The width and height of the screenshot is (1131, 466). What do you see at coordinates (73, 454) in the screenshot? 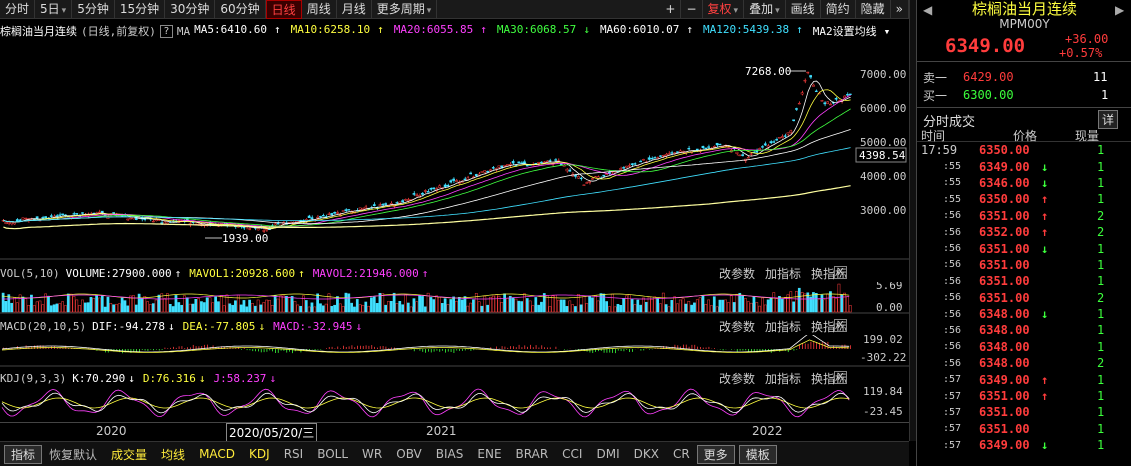
I see `indicator-tab-1: 恢复默认` at bounding box center [73, 454].